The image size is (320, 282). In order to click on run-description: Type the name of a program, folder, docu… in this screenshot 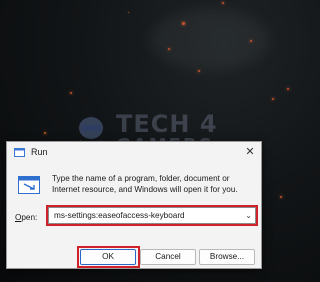, I will do `click(145, 184)`.